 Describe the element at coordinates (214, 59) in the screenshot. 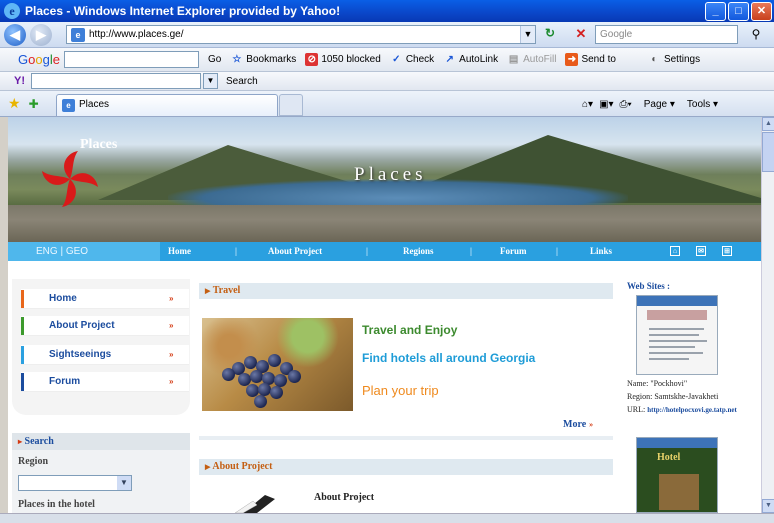

I see `google-go-button: Go` at that location.